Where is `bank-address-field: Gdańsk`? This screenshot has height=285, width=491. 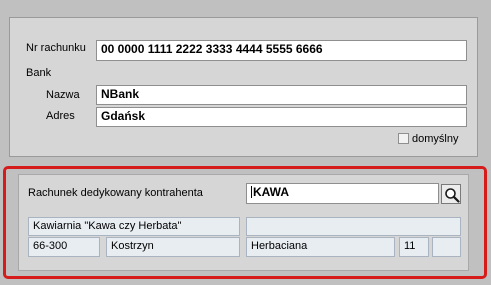
bank-address-field: Gdańsk is located at coordinates (281, 117).